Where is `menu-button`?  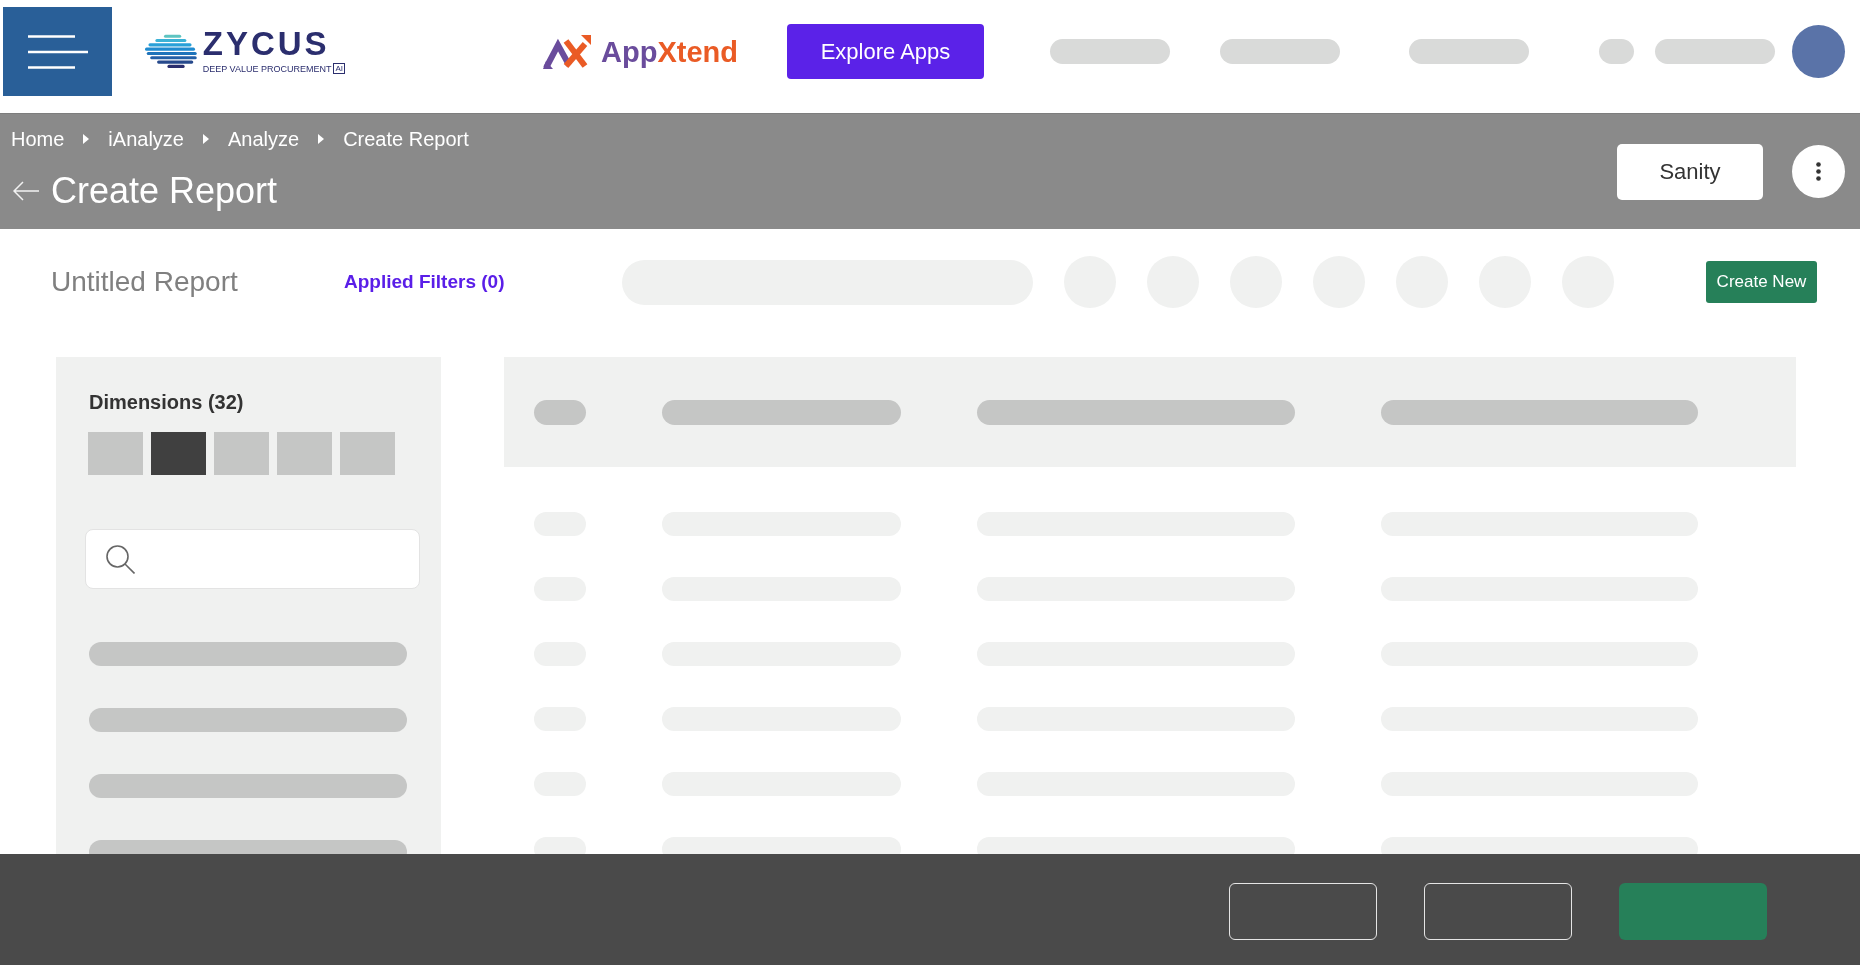 menu-button is located at coordinates (57, 51).